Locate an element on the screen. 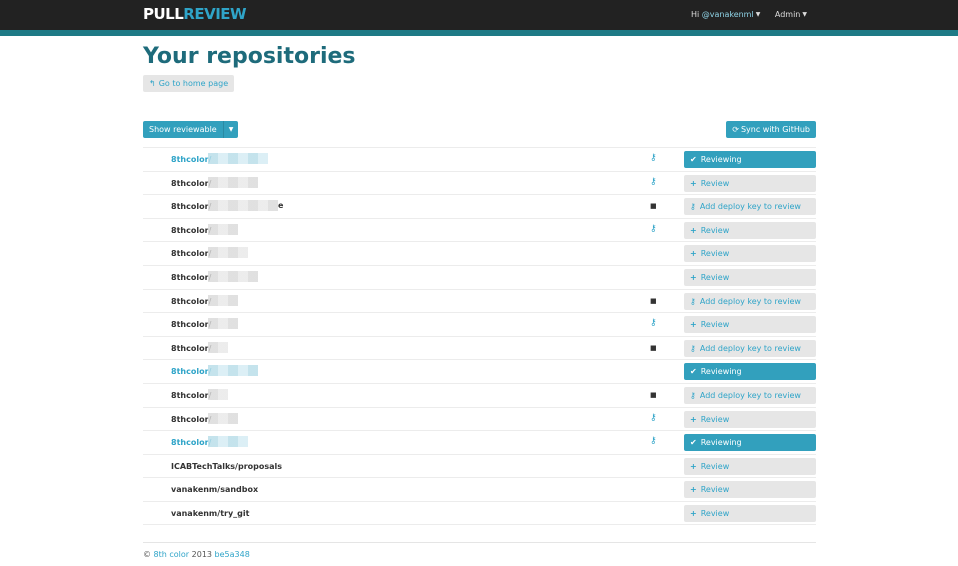 The image size is (958, 566). go-home-button: ↰ Go to home page is located at coordinates (189, 83).